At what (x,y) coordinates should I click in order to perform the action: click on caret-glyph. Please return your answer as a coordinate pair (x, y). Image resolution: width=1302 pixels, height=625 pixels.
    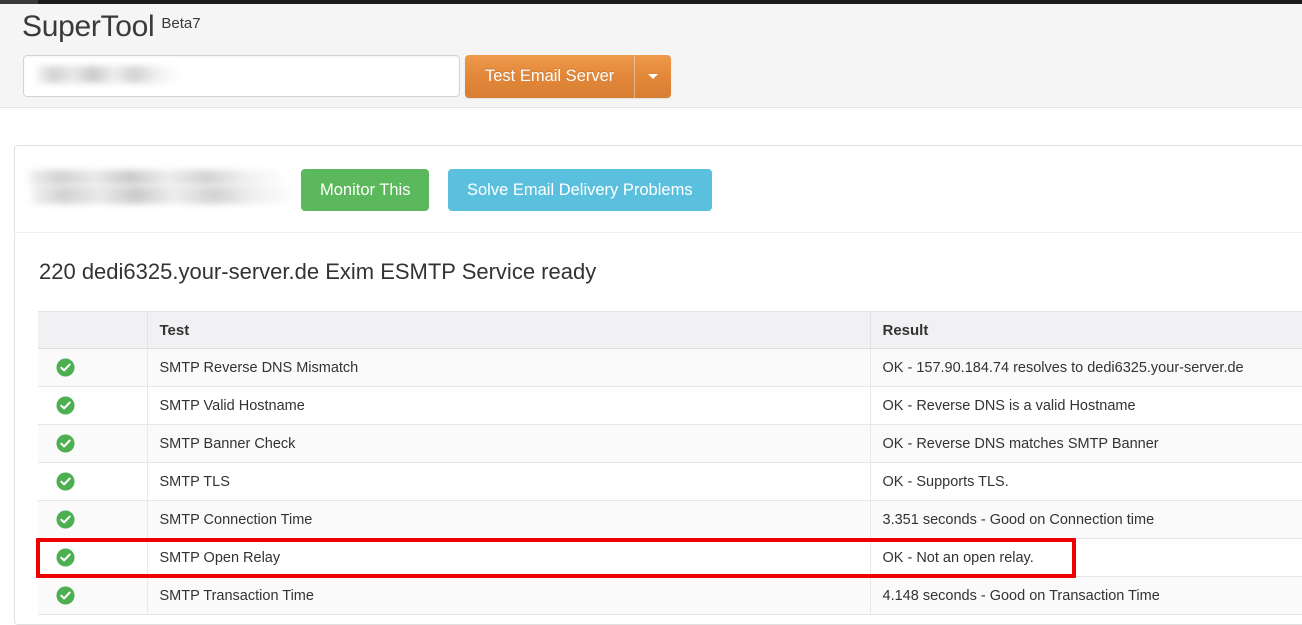
    Looking at the image, I should click on (653, 76).